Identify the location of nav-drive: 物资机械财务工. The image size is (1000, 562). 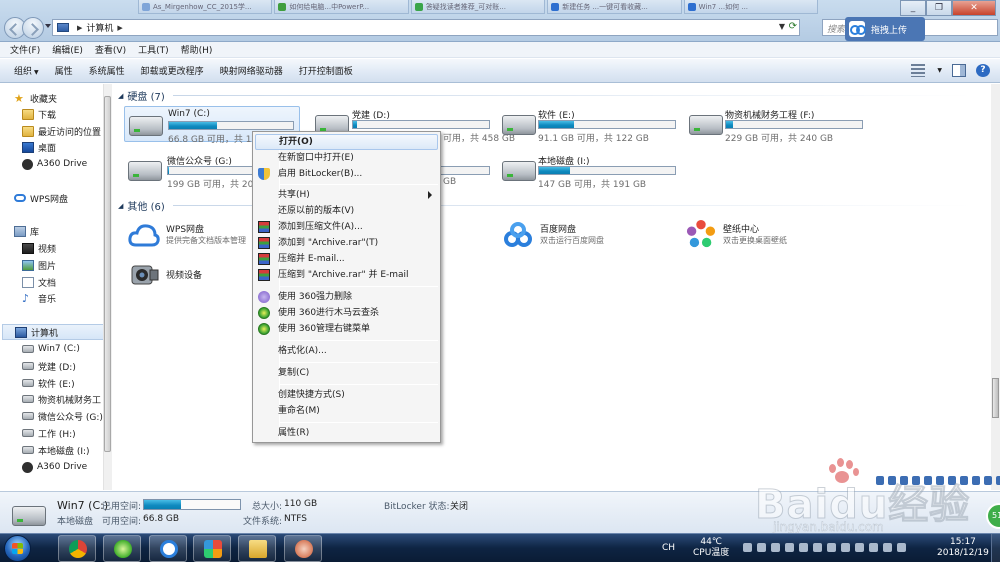
(61, 399).